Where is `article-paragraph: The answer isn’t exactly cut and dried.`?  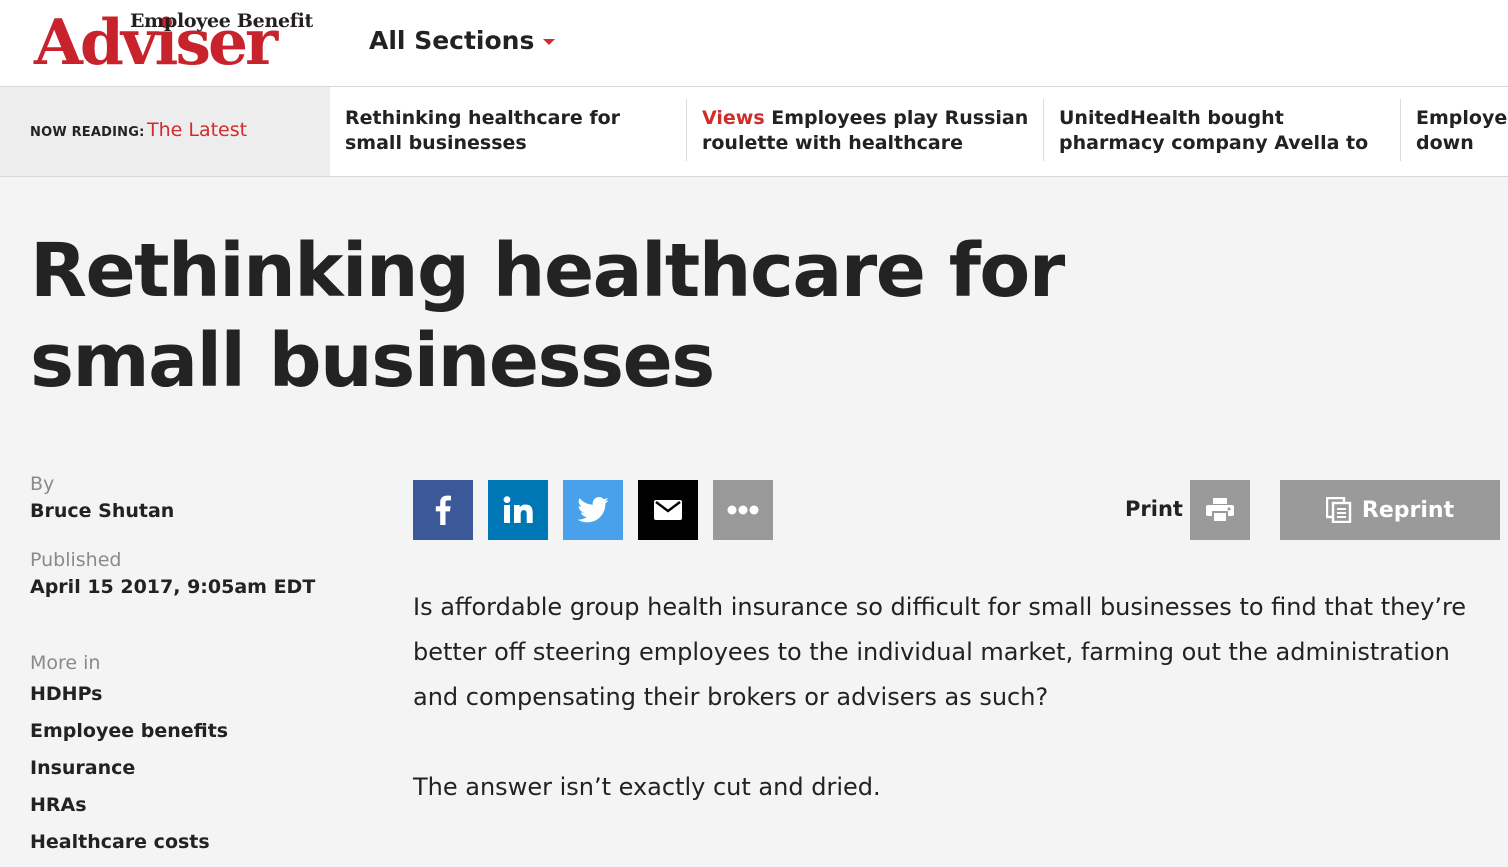 article-paragraph: The answer isn’t exactly cut and dried. is located at coordinates (647, 787).